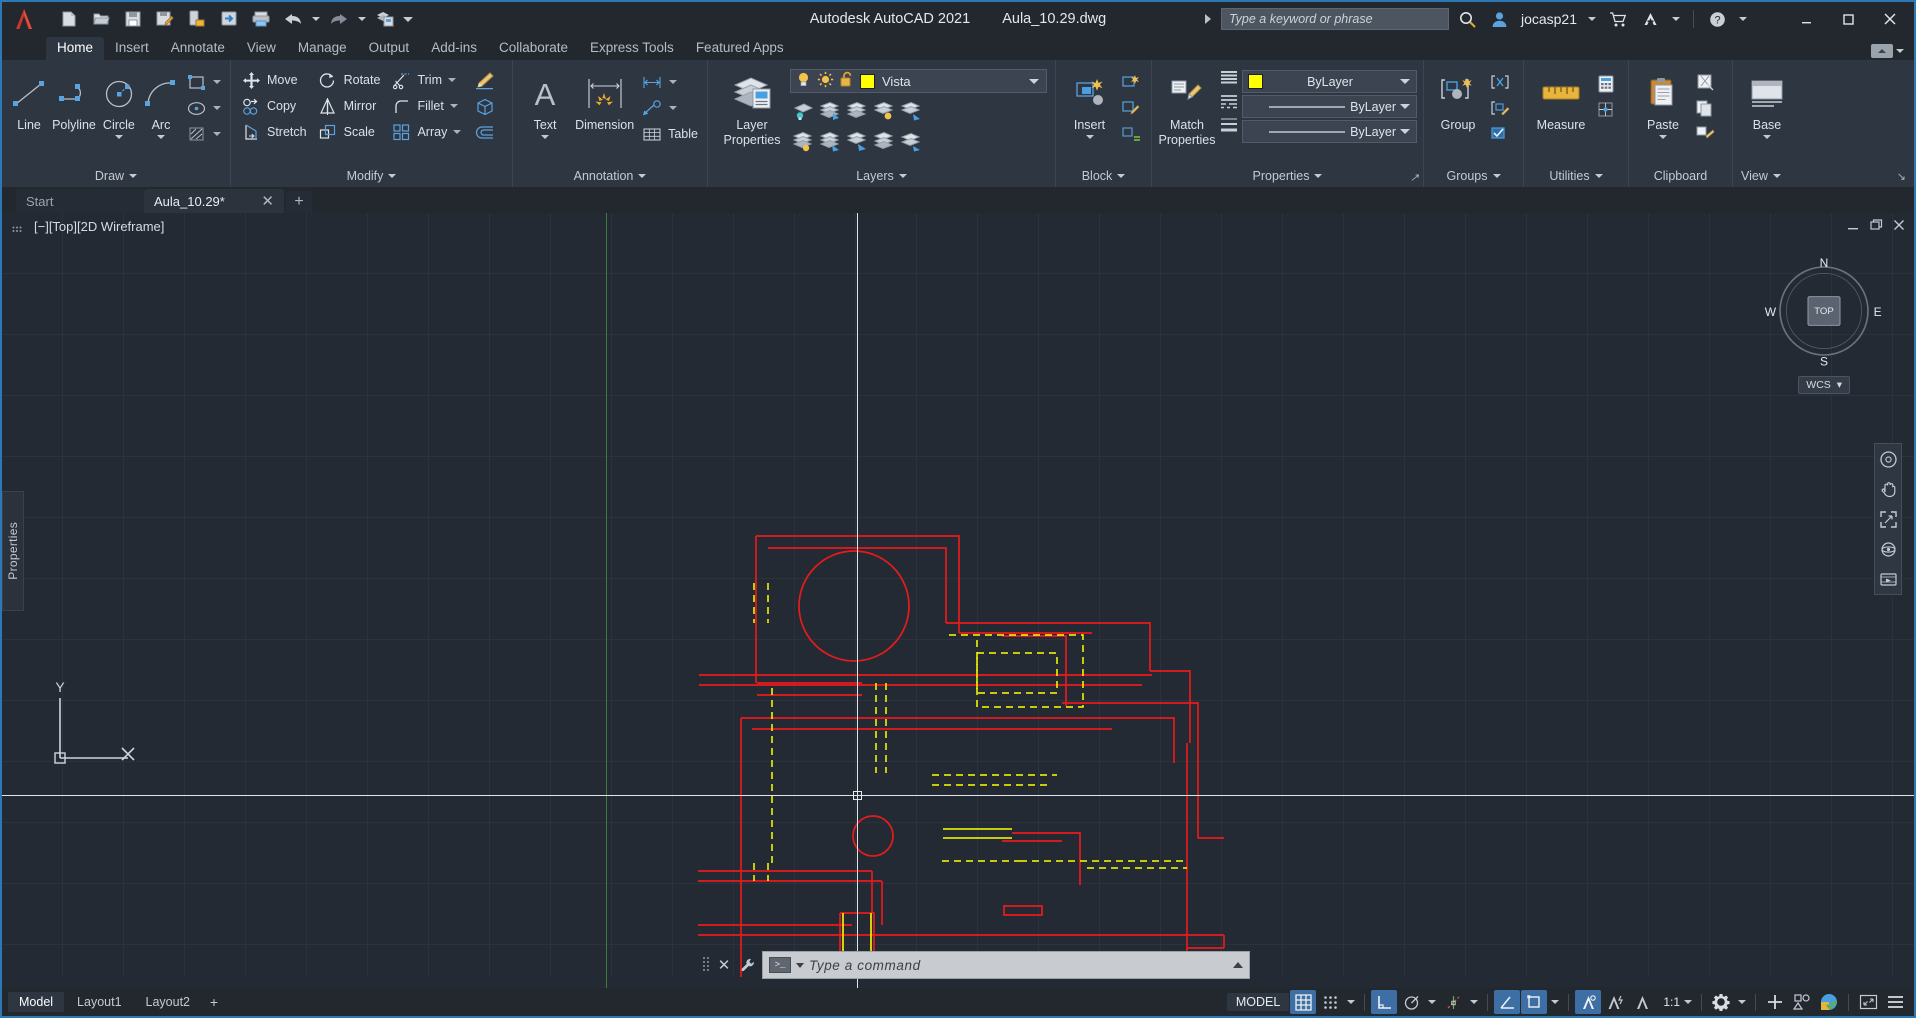 Image resolution: width=1916 pixels, height=1018 pixels. I want to click on command-history-arrow-icon, so click(800, 965).